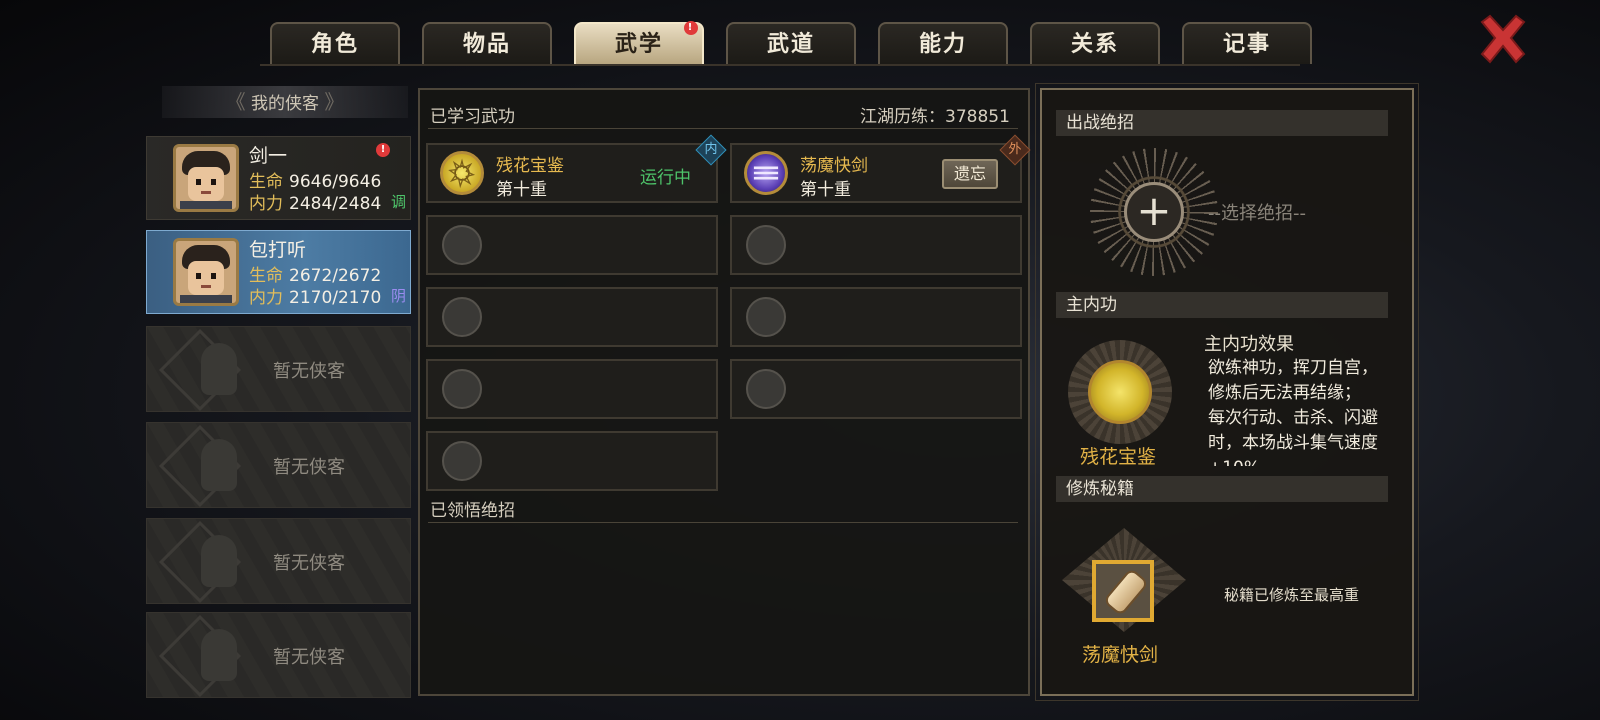 The width and height of the screenshot is (1600, 720). I want to click on experience-readout: 江湖历练：378851, so click(935, 117).